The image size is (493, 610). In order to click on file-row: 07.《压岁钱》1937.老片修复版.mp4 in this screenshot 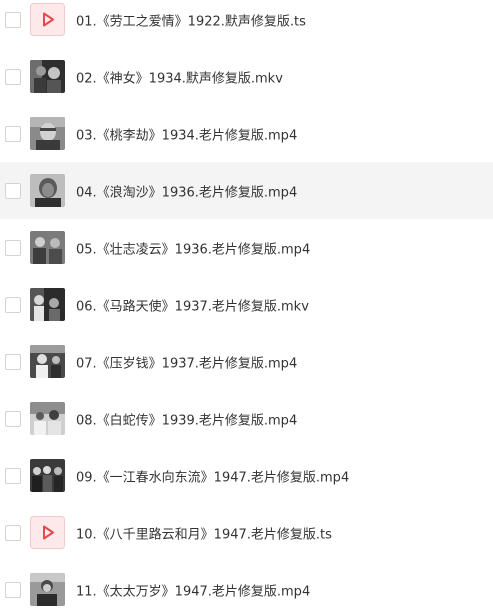, I will do `click(246, 361)`.